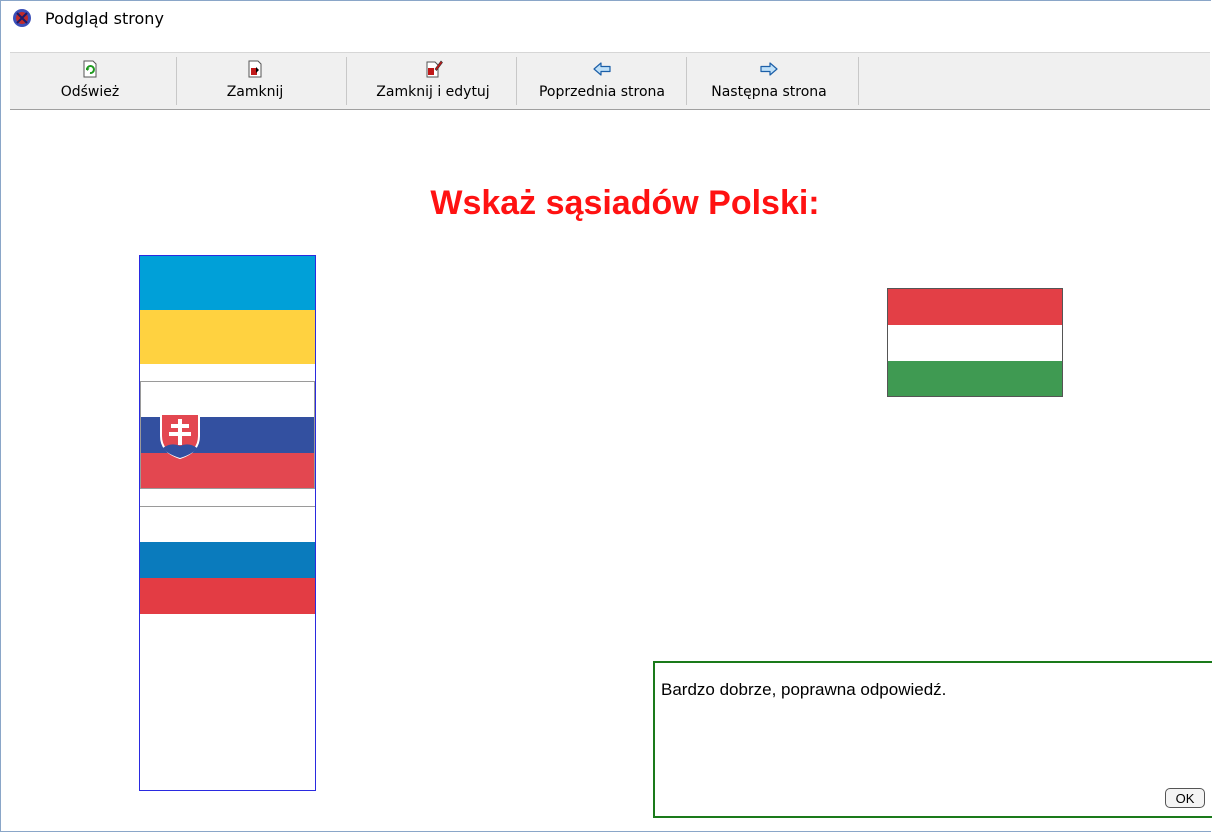 The image size is (1212, 832). What do you see at coordinates (227, 560) in the screenshot?
I see `slovenia-flag` at bounding box center [227, 560].